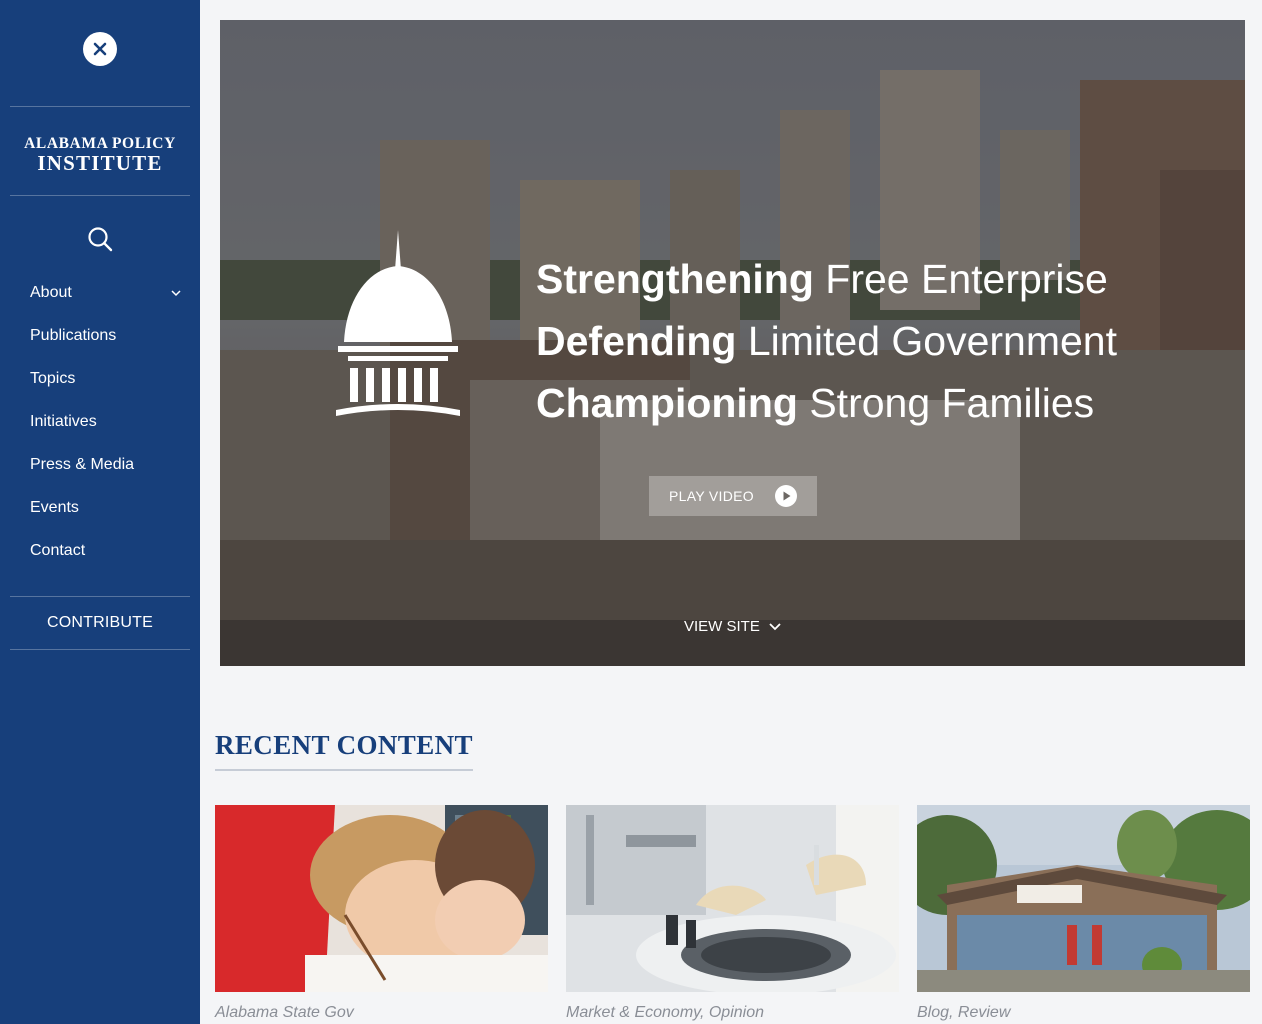 The image size is (1262, 1024). What do you see at coordinates (722, 626) in the screenshot?
I see `view-site-label: VIEW SITE` at bounding box center [722, 626].